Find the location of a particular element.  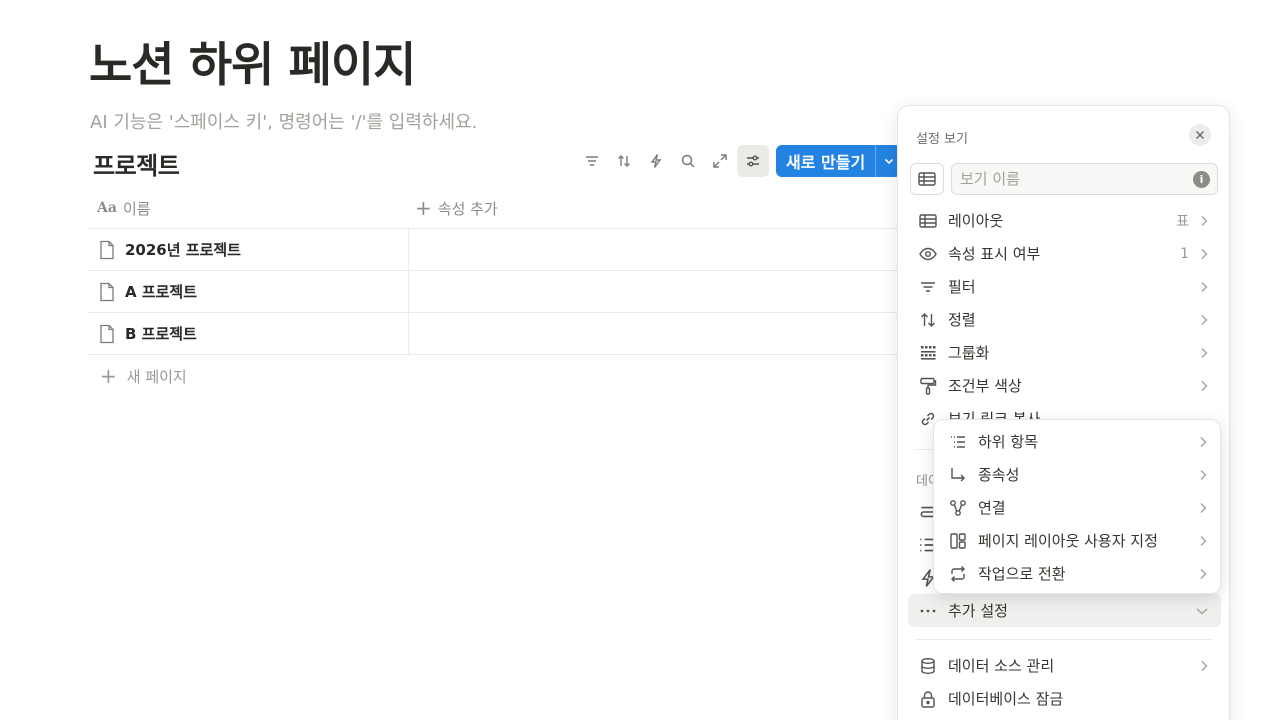

menu-item-value: 표 is located at coordinates (1182, 221).